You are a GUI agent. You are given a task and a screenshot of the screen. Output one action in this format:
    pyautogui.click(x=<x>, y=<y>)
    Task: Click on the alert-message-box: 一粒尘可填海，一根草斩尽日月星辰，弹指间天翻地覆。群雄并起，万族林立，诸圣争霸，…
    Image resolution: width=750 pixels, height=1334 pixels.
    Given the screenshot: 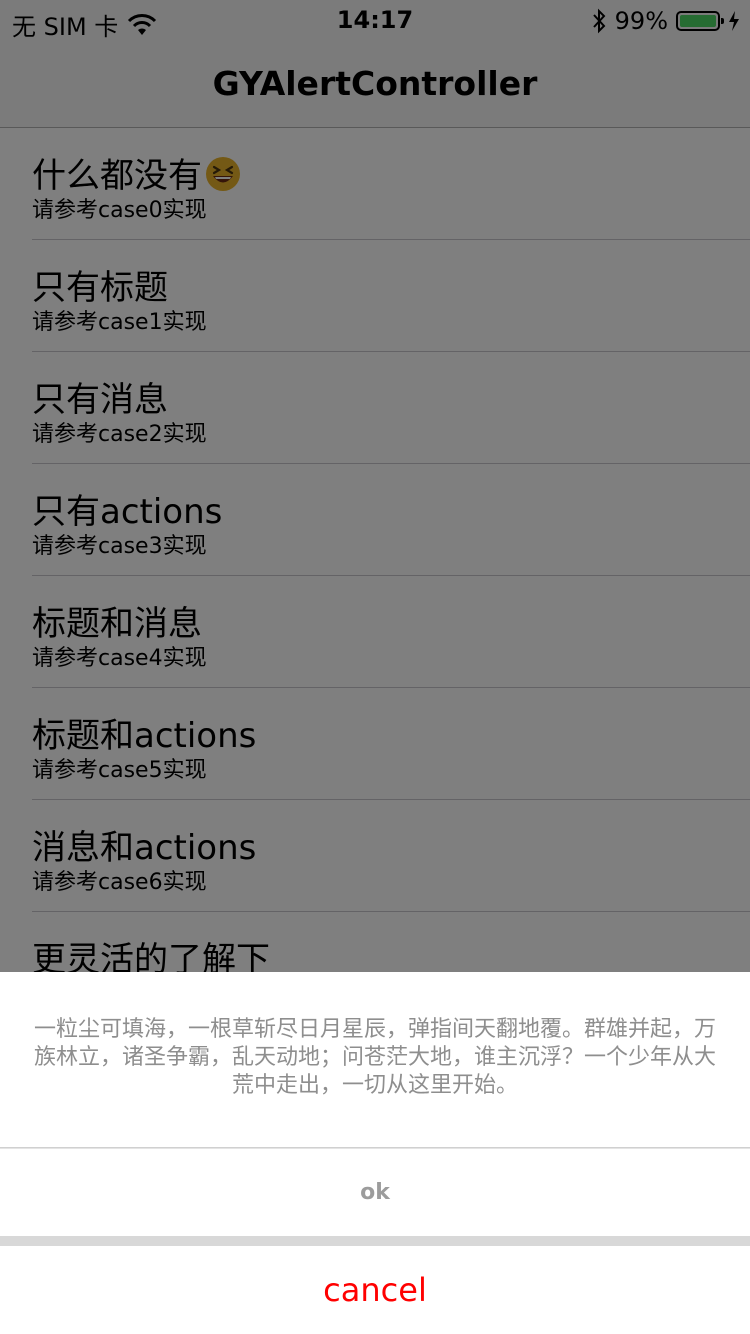 What is the action you would take?
    pyautogui.click(x=375, y=1060)
    